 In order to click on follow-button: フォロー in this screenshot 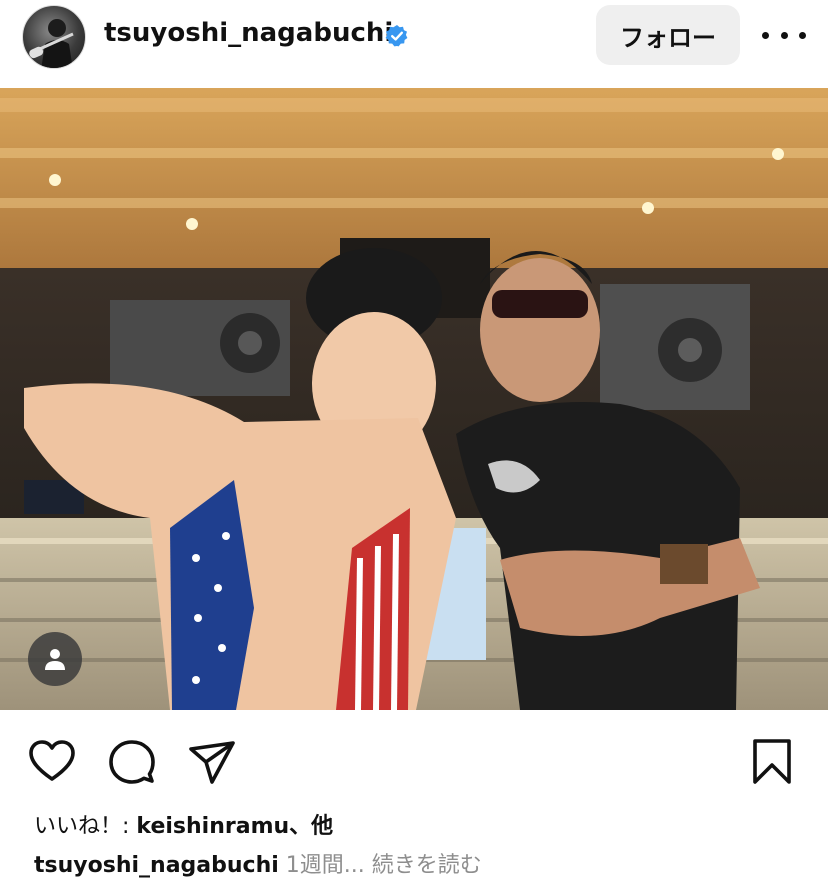, I will do `click(668, 35)`.